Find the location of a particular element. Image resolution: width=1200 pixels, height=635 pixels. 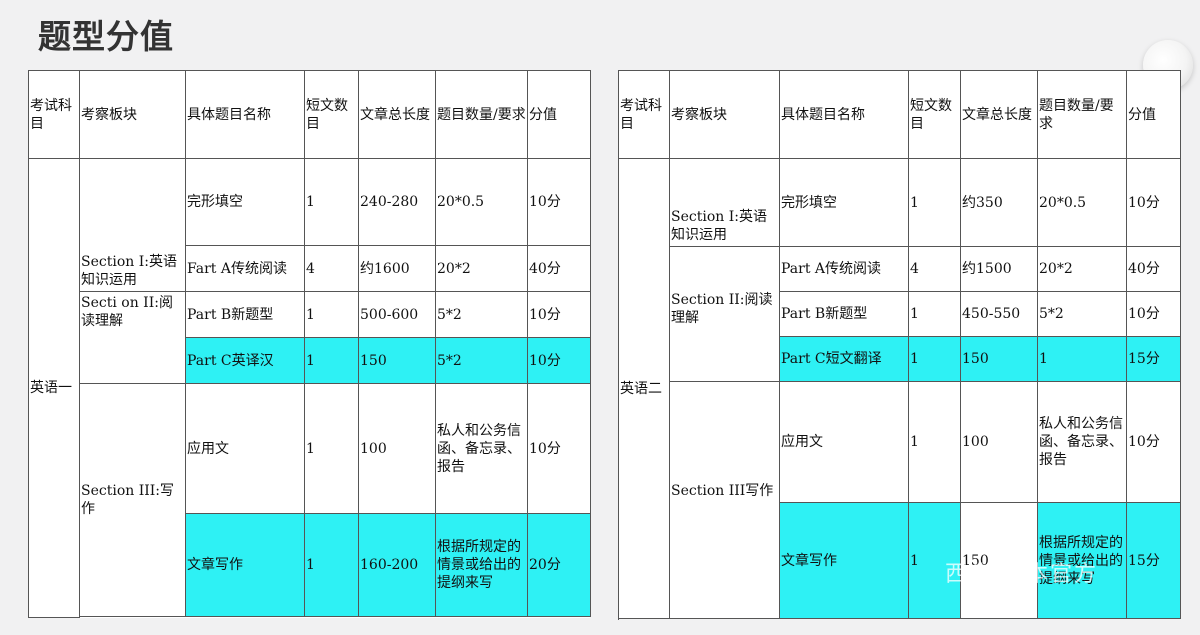

length-cell: 160-200 is located at coordinates (397, 565).